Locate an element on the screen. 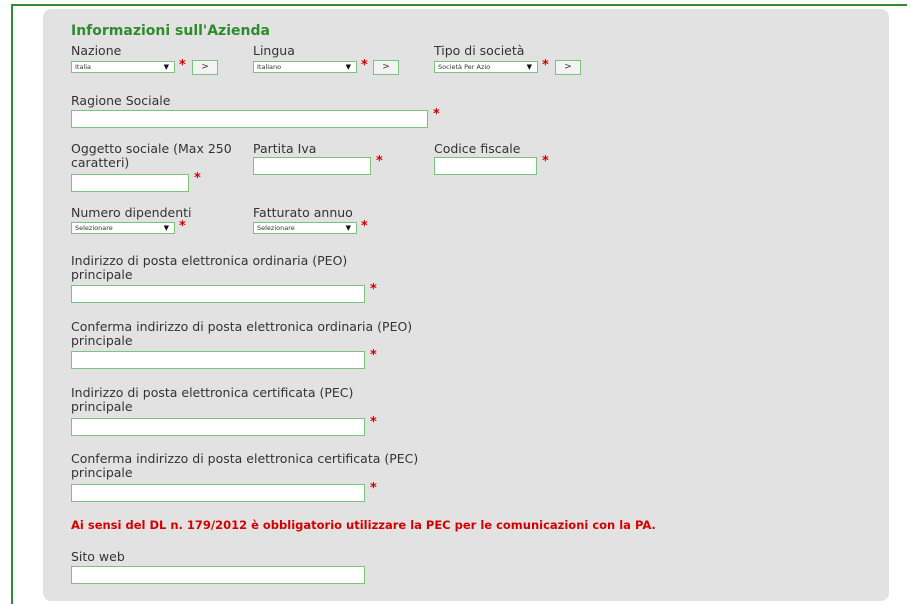 The height and width of the screenshot is (604, 910). lingua-select: Italiano ▼ is located at coordinates (305, 67).